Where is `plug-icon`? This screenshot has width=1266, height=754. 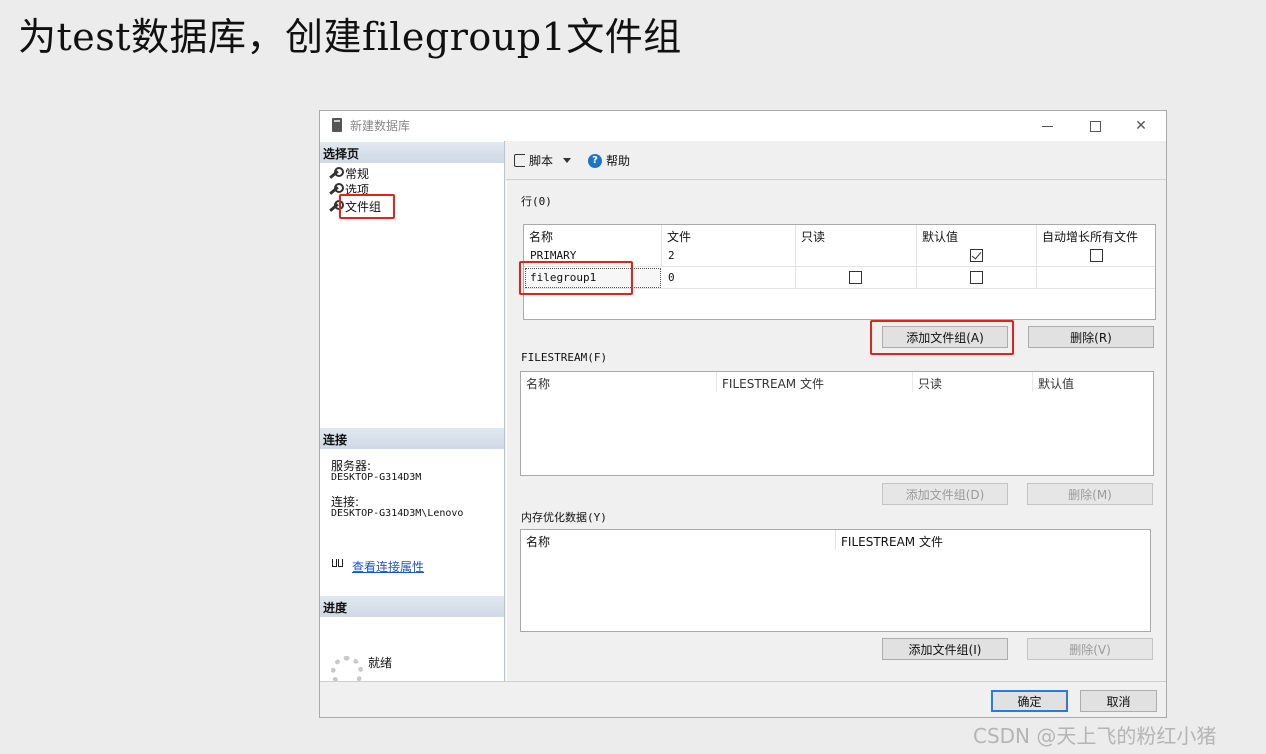 plug-icon is located at coordinates (338, 565).